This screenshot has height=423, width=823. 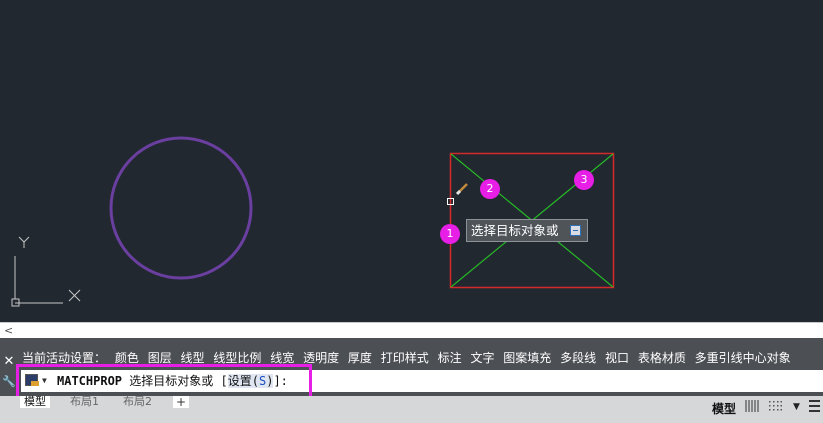 What do you see at coordinates (192, 358) in the screenshot?
I see `history-item: 线型` at bounding box center [192, 358].